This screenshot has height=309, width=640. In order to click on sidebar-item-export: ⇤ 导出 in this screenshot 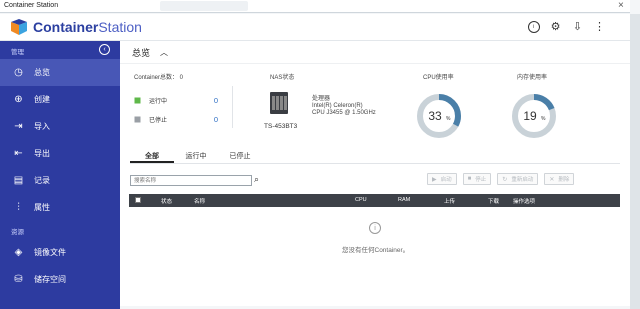, I will do `click(60, 153)`.